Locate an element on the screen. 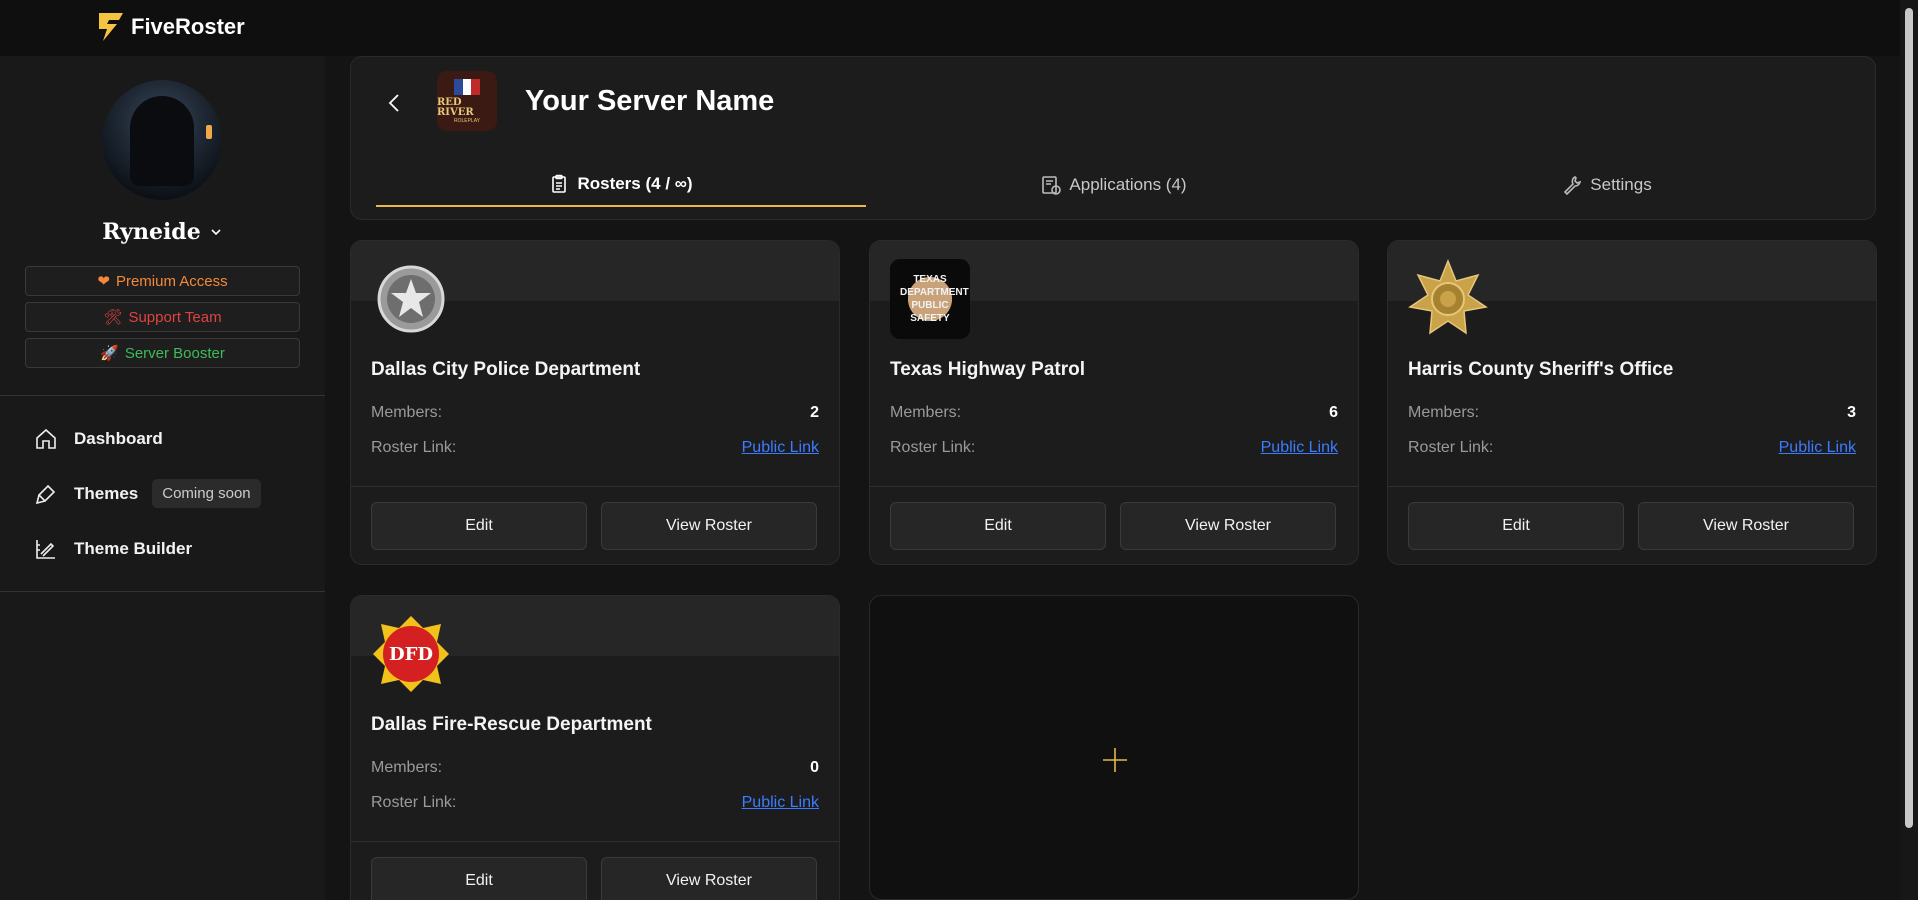  sidebar-item-dashboard: Dashboard is located at coordinates (98, 439).